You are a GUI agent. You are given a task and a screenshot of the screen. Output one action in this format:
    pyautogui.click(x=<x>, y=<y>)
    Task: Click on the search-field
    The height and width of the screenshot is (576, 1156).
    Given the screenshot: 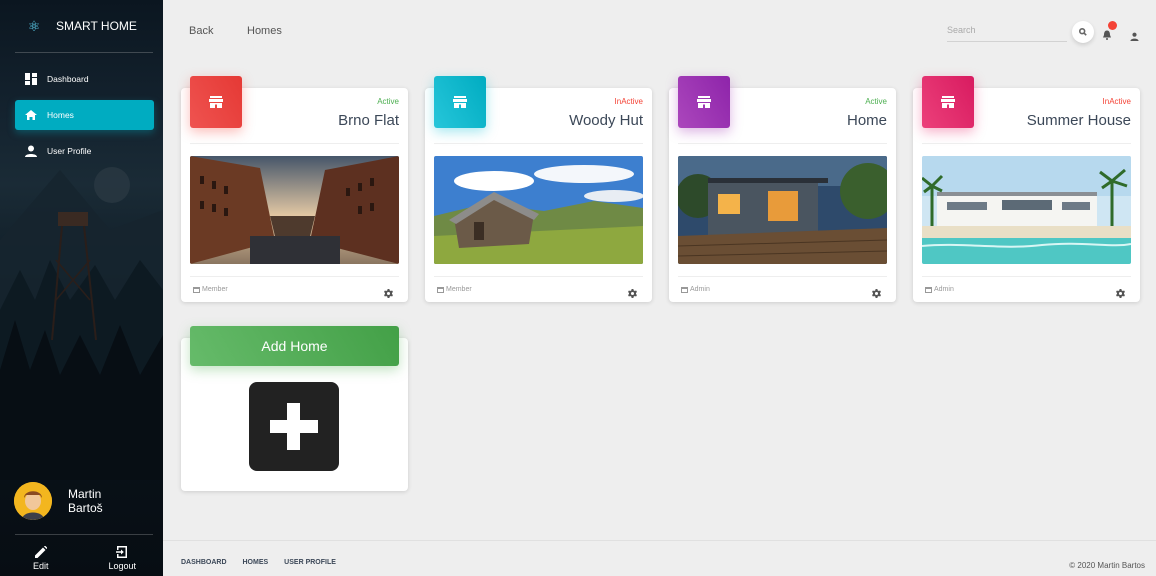 What is the action you would take?
    pyautogui.click(x=1007, y=31)
    